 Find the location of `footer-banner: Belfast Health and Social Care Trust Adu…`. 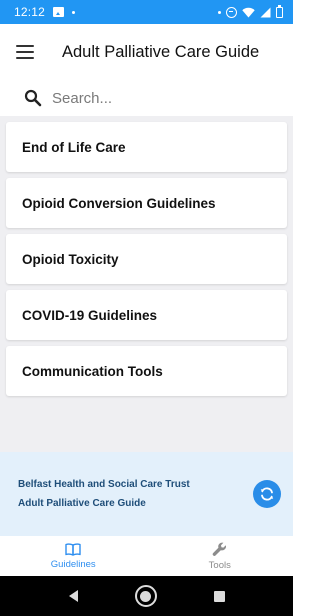

footer-banner: Belfast Health and Social Care Trust Adu… is located at coordinates (146, 494).